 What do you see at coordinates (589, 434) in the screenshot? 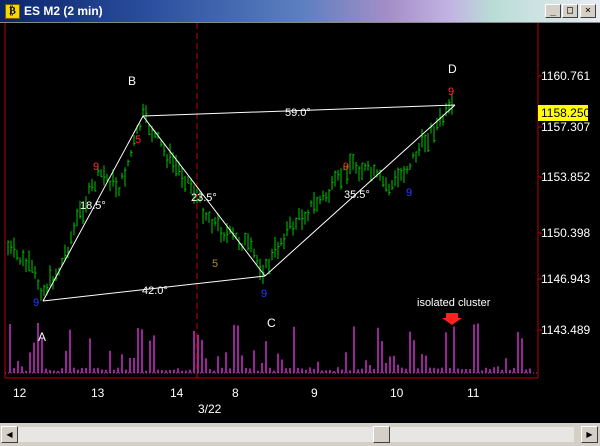
I see `scroll-right-arrow-icon: ▶` at bounding box center [589, 434].